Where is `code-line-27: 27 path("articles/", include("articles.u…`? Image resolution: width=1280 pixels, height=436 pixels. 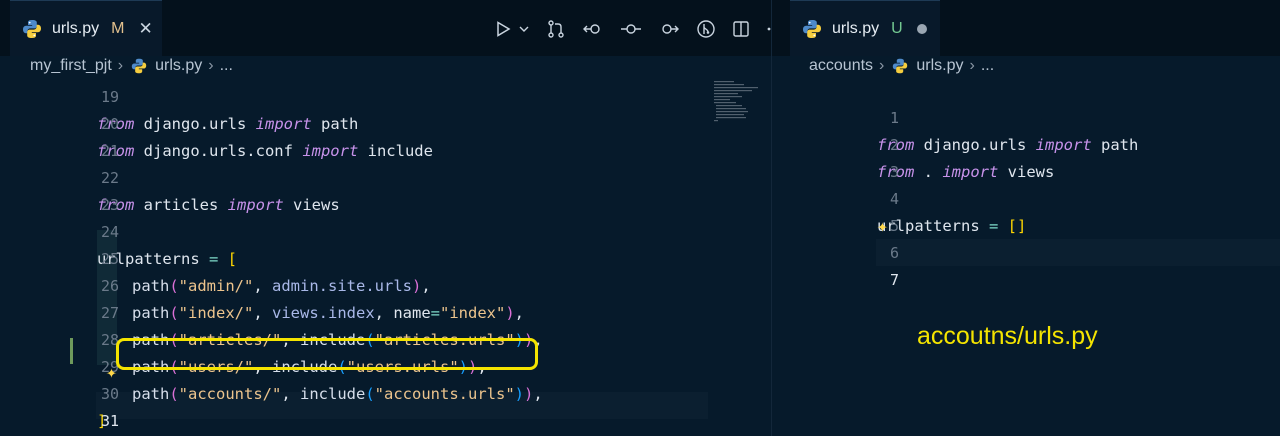
code-line-27: 27 path("articles/", include("articles.u… is located at coordinates (385, 311).